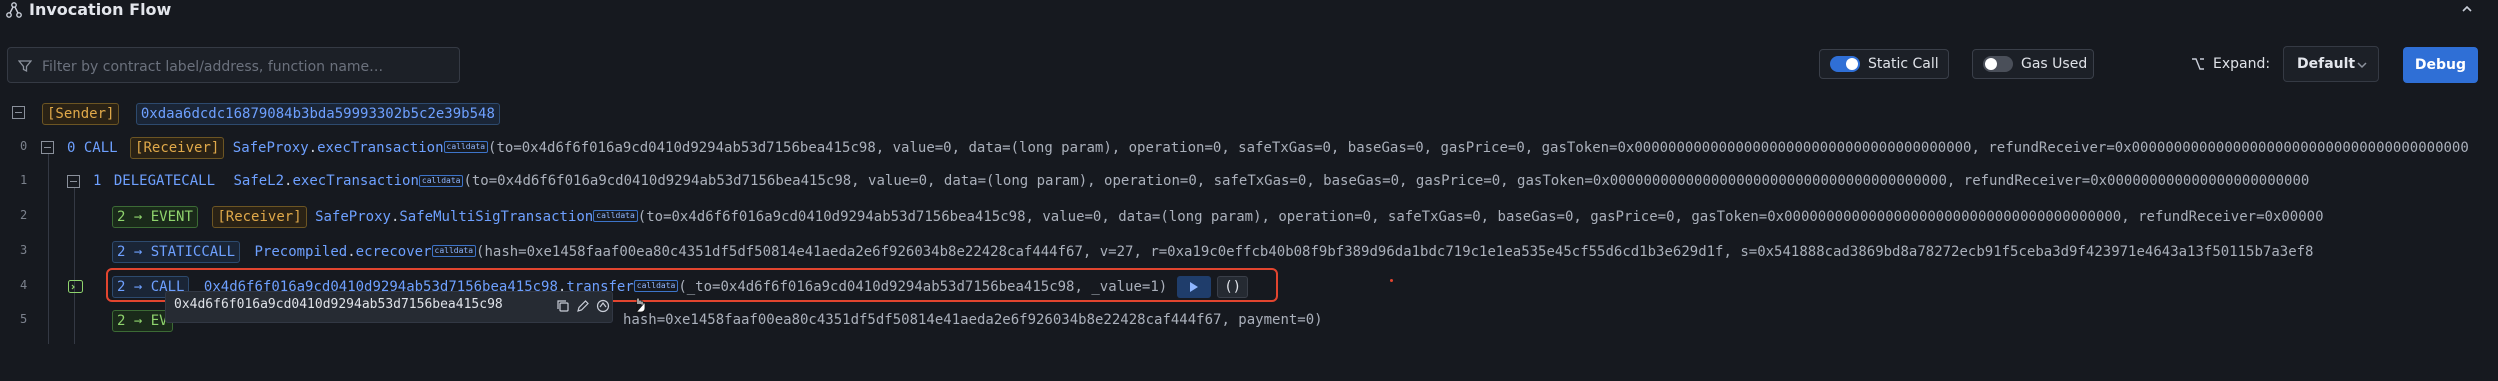 This screenshot has height=381, width=2498. I want to click on static-call-switch, so click(1845, 64).